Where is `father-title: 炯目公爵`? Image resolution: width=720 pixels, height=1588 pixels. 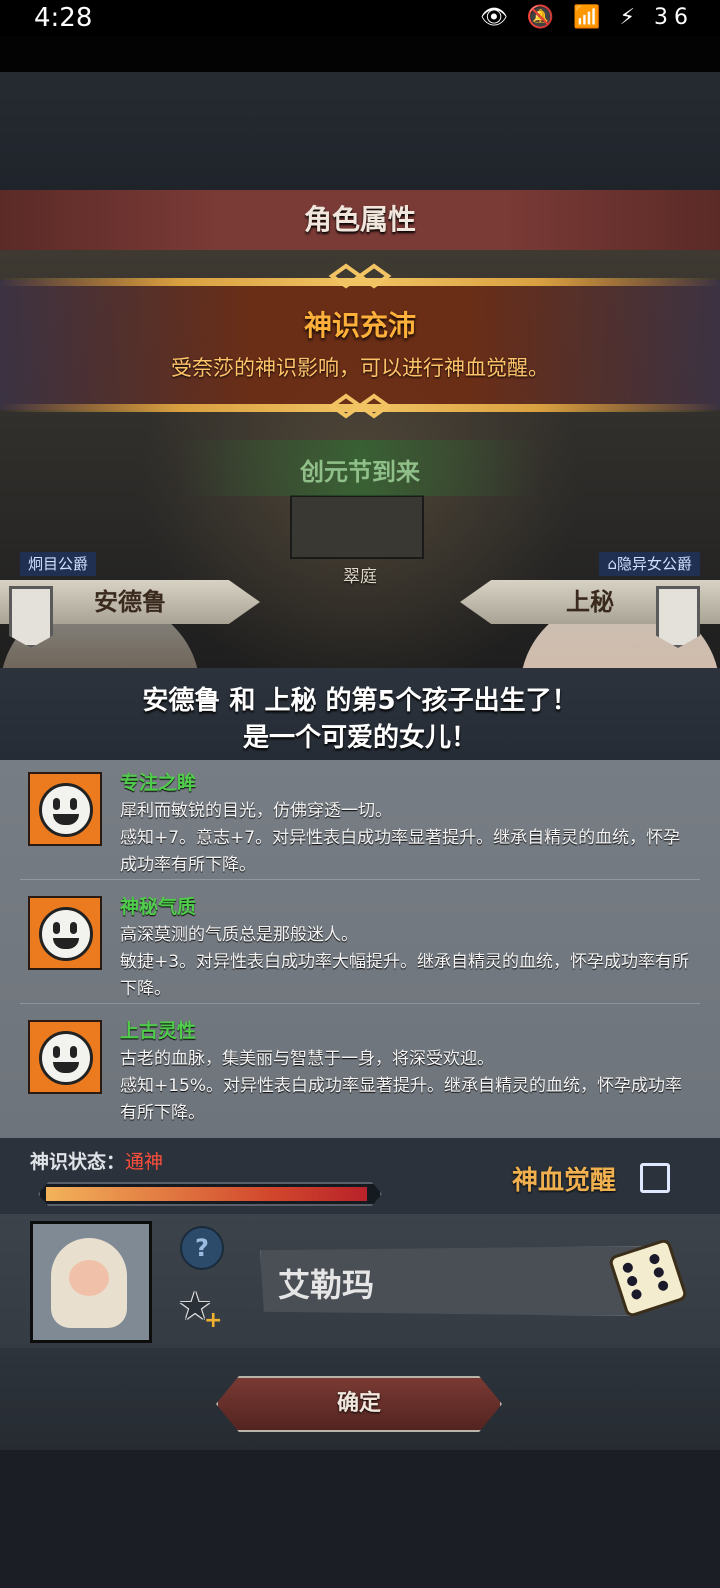
father-title: 炯目公爵 is located at coordinates (58, 564).